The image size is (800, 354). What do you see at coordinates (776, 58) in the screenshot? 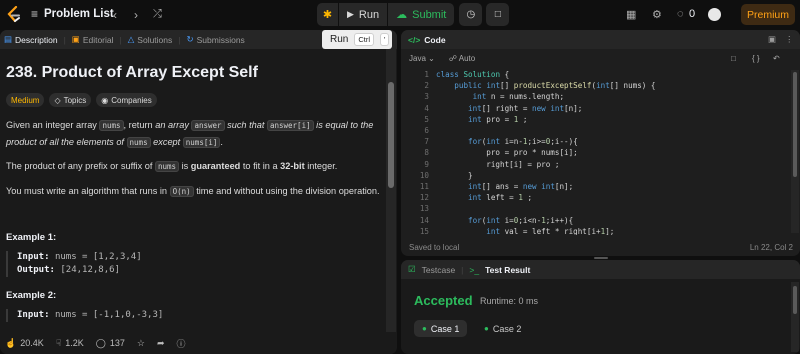
I see `reset-icon: ↶` at bounding box center [776, 58].